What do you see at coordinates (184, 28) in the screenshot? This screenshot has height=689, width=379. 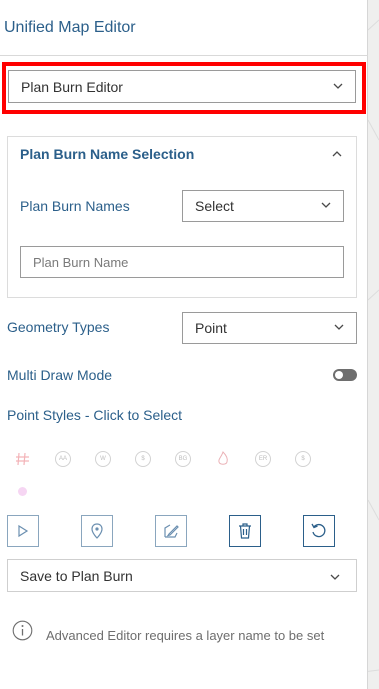 I see `panel-header: Unified Map Editor` at bounding box center [184, 28].